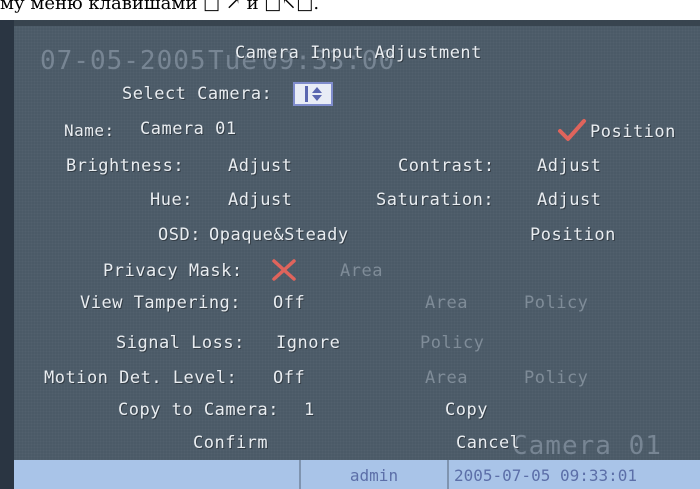 The height and width of the screenshot is (489, 700). I want to click on name-label: Name:, so click(89, 130).